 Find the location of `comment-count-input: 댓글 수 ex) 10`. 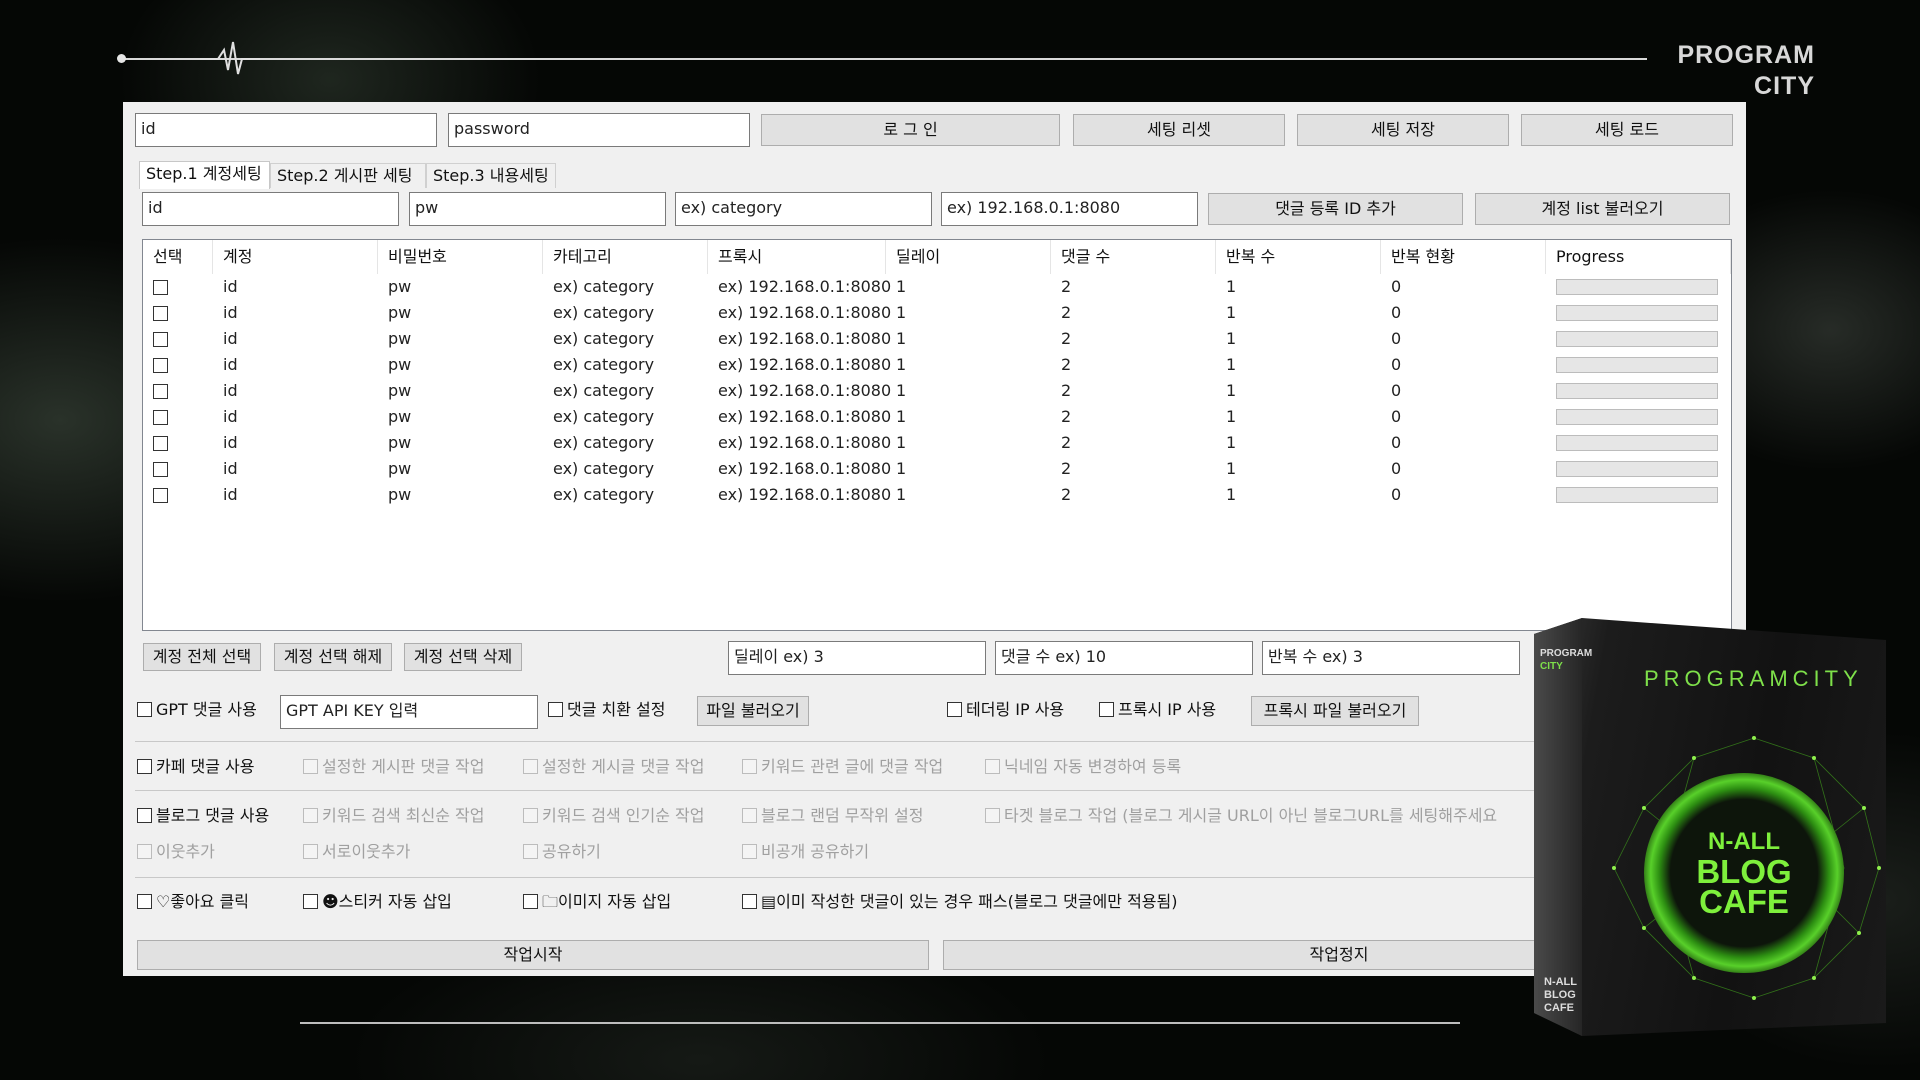

comment-count-input: 댓글 수 ex) 10 is located at coordinates (1124, 658).